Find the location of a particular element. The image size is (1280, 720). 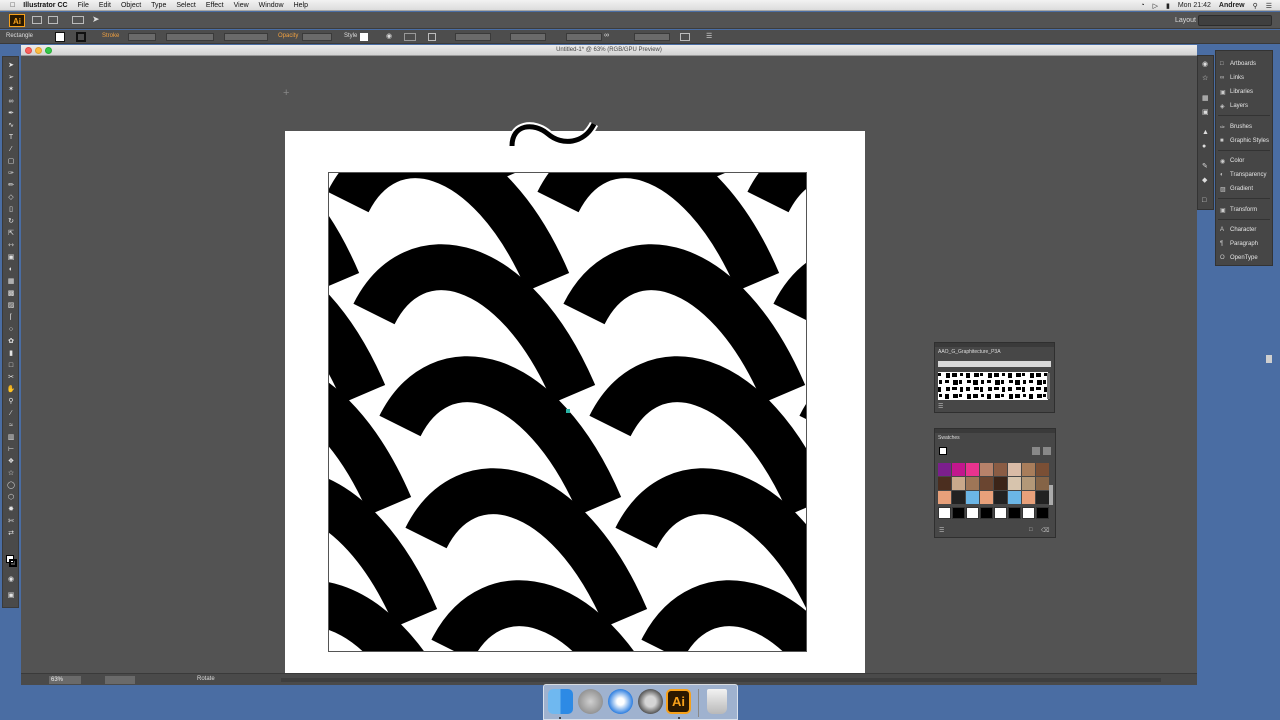

menu-file: File is located at coordinates (83, 5).